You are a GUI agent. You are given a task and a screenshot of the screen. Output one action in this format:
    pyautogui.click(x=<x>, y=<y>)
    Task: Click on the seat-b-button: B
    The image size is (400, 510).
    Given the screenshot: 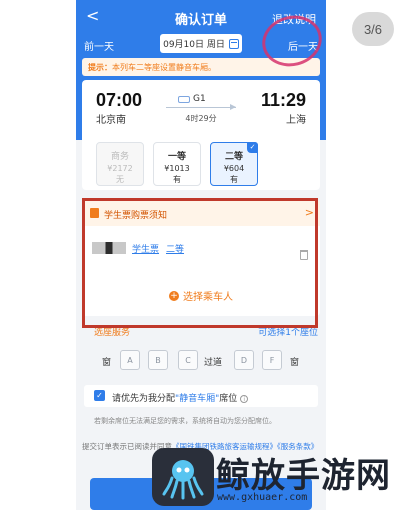 What is the action you would take?
    pyautogui.click(x=158, y=360)
    